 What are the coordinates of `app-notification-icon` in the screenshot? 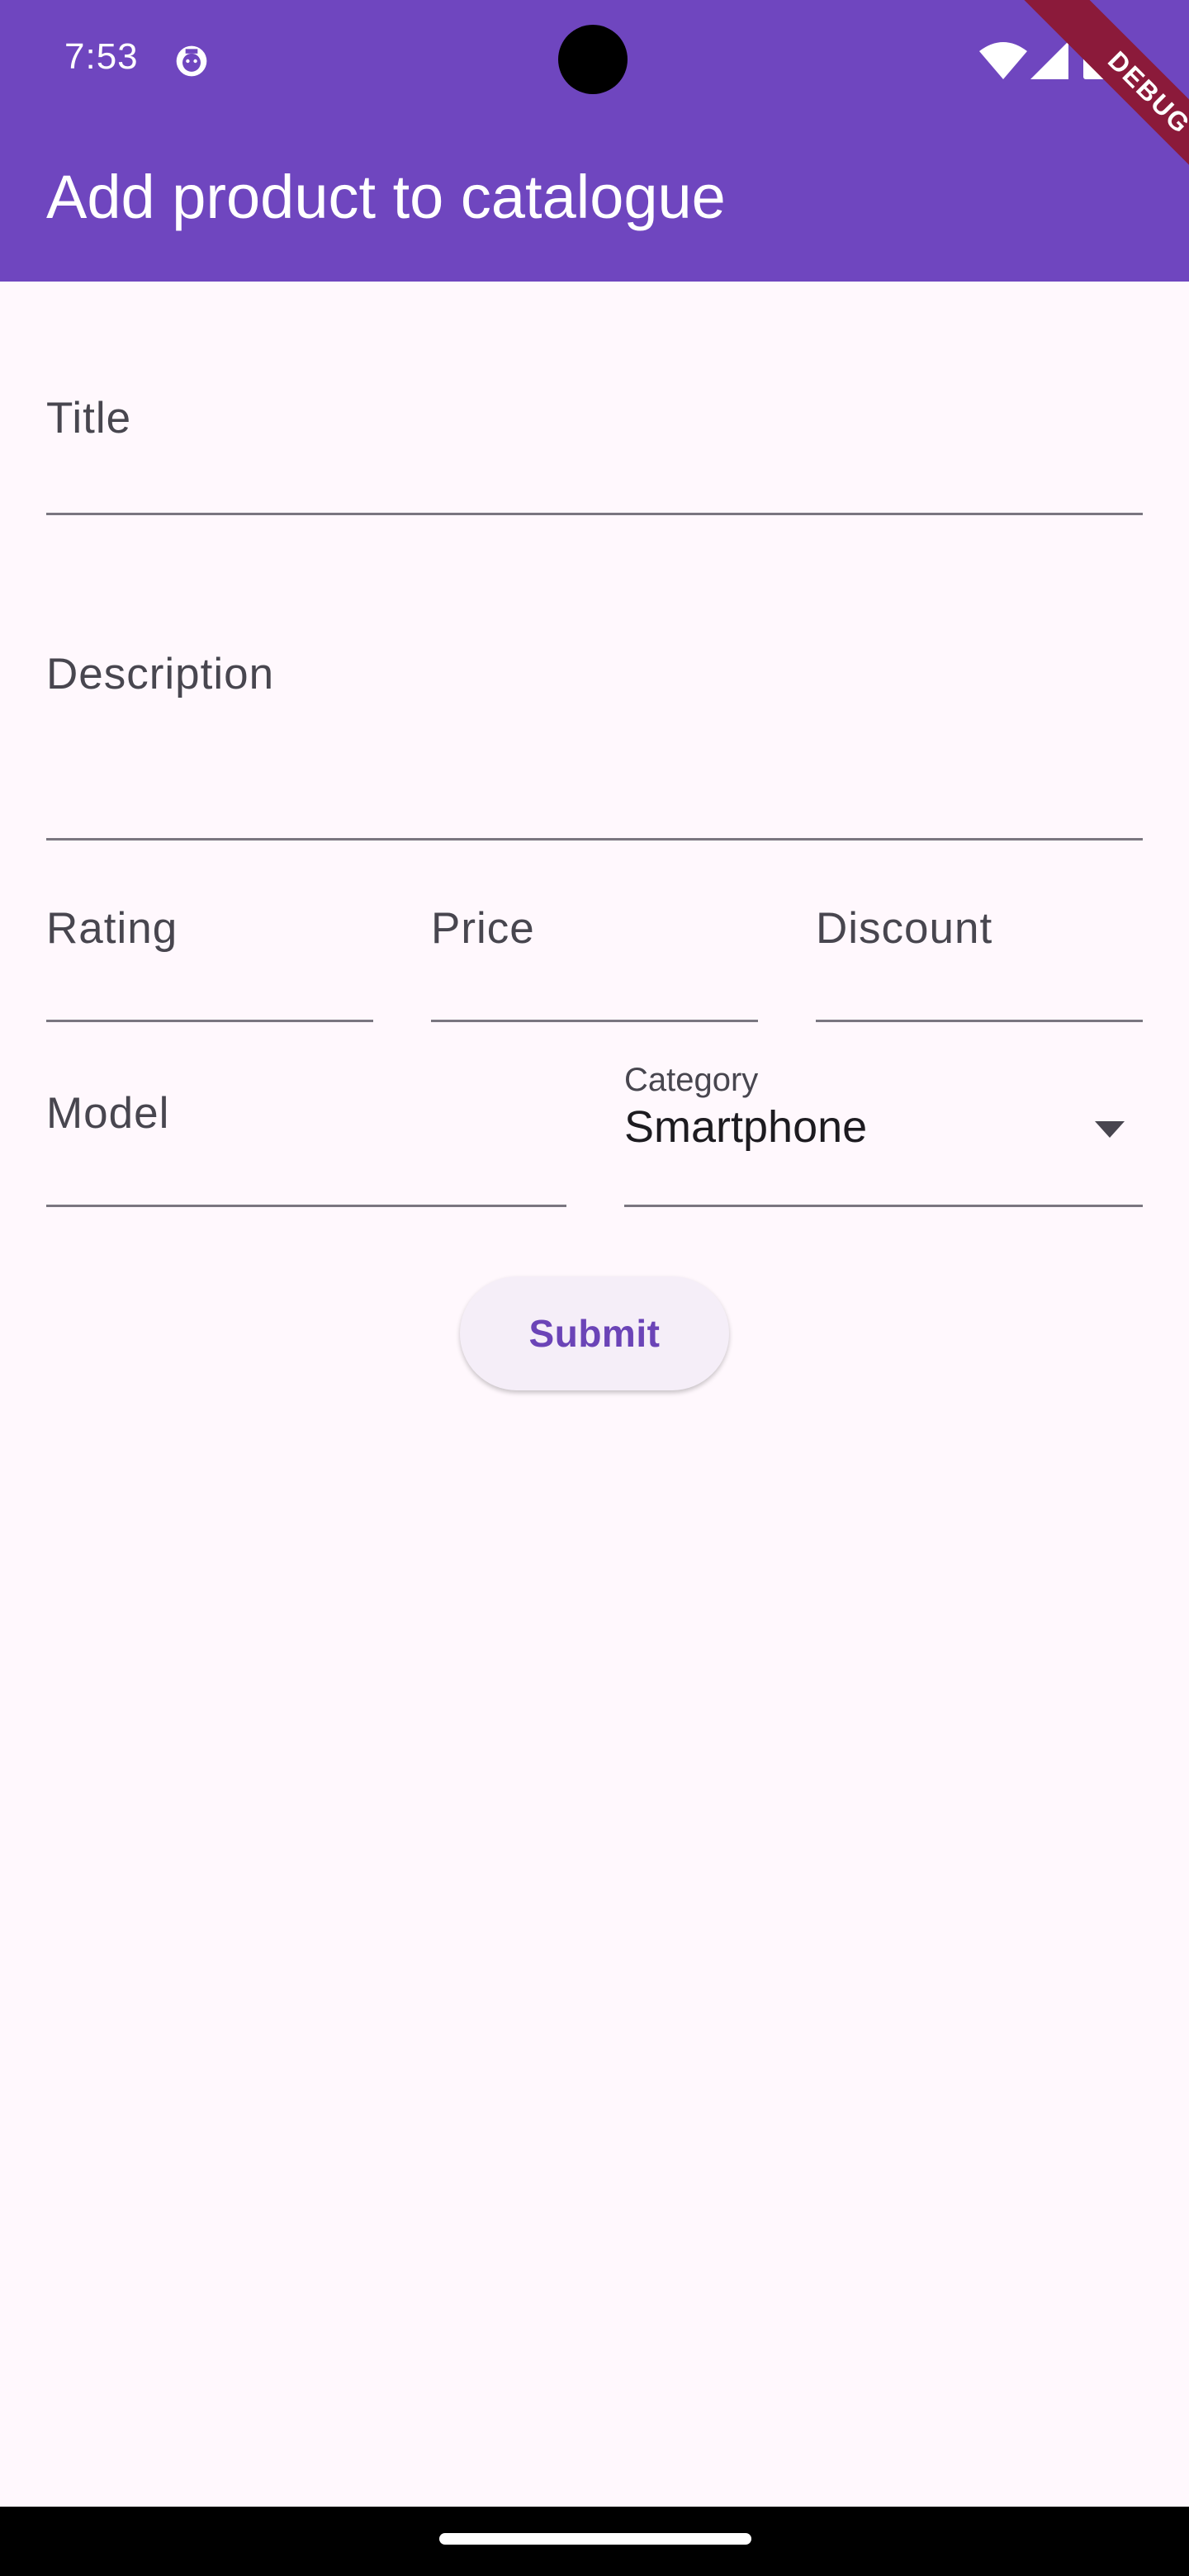 It's located at (191, 61).